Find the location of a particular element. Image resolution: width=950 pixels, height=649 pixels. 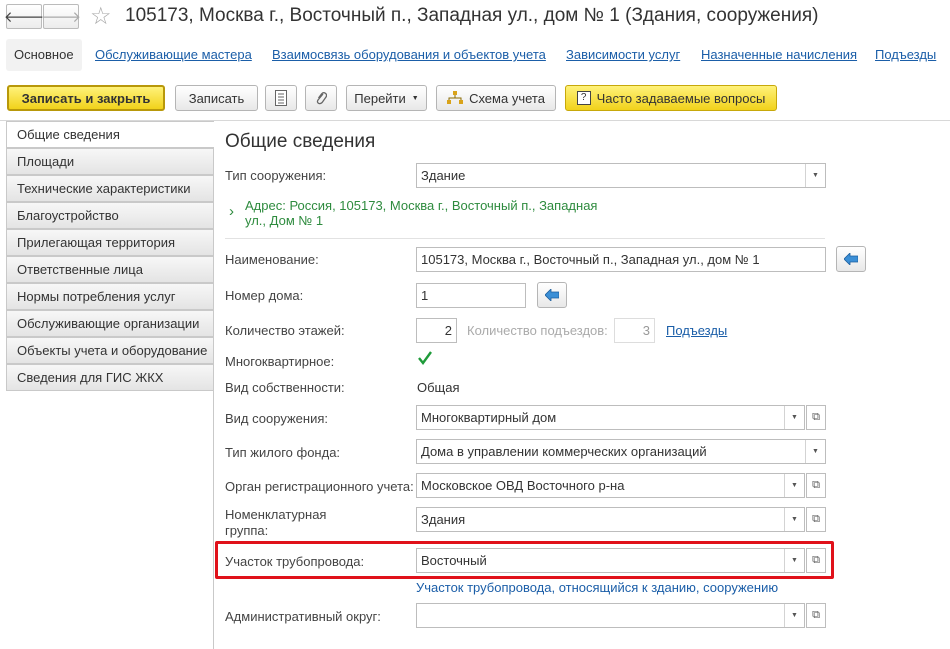

arrow-right-icon: 🡒 is located at coordinates (61, 17).